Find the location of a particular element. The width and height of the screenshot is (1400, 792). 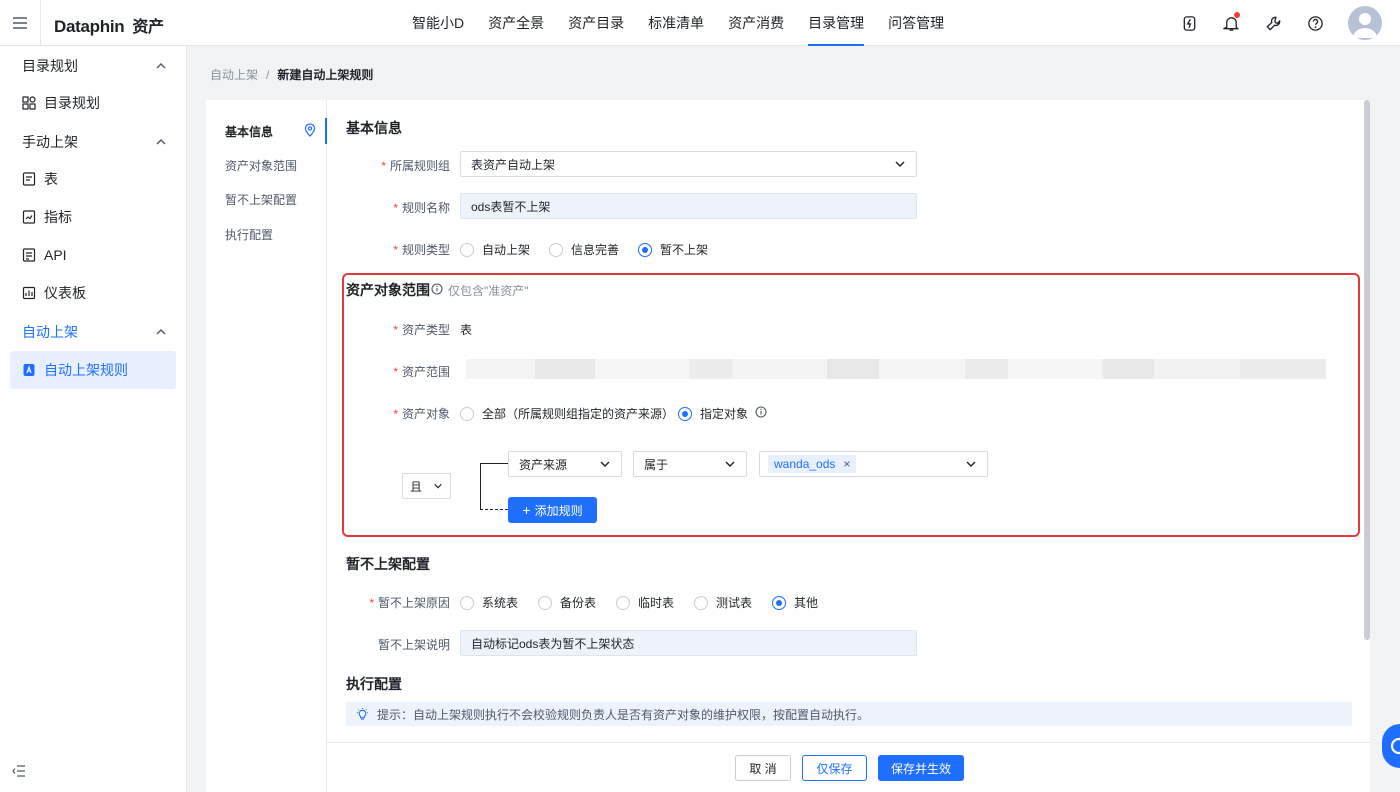

sidebar-group-label: 目录规划 is located at coordinates (50, 66).